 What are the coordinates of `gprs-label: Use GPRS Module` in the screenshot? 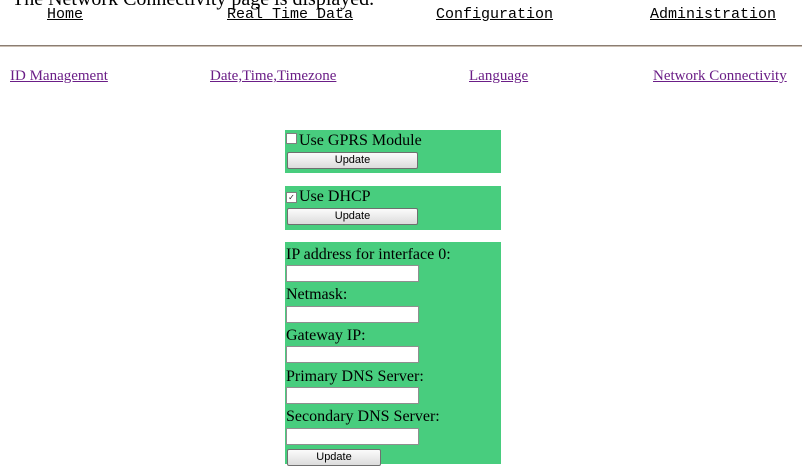 It's located at (360, 140).